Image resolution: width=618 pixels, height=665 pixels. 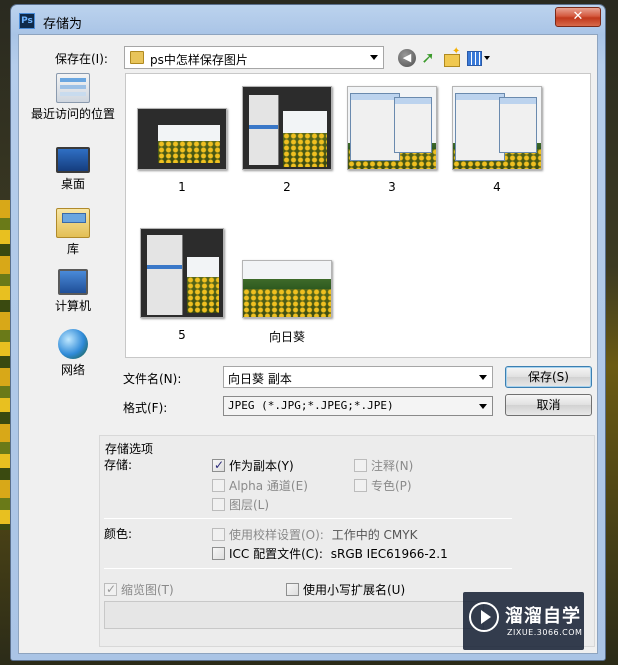 I want to click on checkbox-label: 缩览图(T), so click(x=147, y=590).